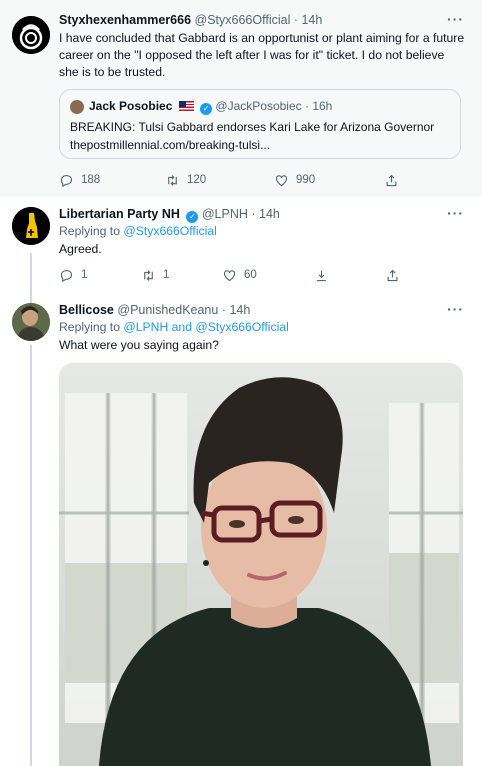  I want to click on author-name: Libertarian Party NH, so click(119, 214).